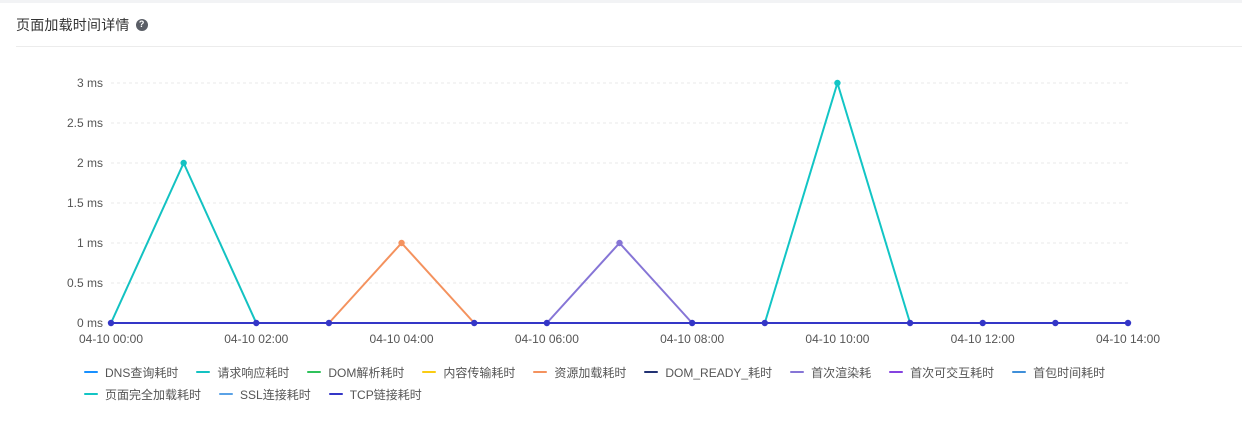 The image size is (1242, 427). Describe the element at coordinates (73, 24) in the screenshot. I see `panel-title: 页面加载时间详情` at that location.